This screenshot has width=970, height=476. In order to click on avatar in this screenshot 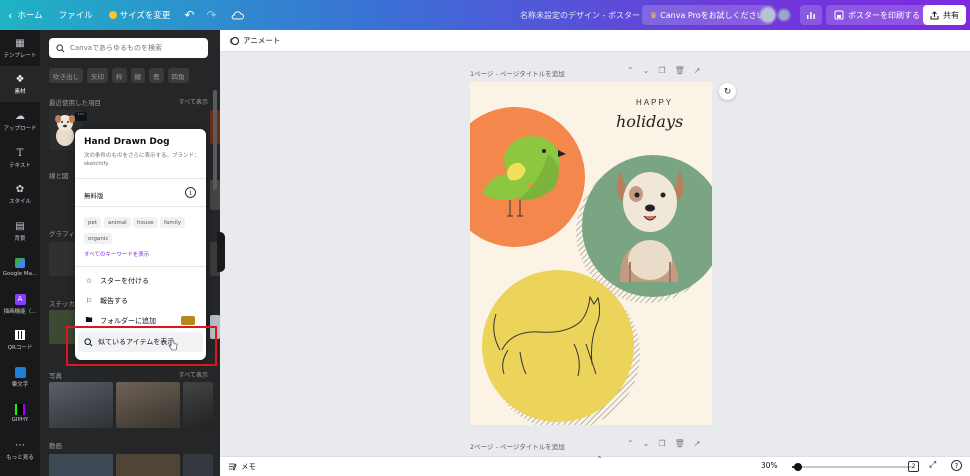, I will do `click(768, 15)`.